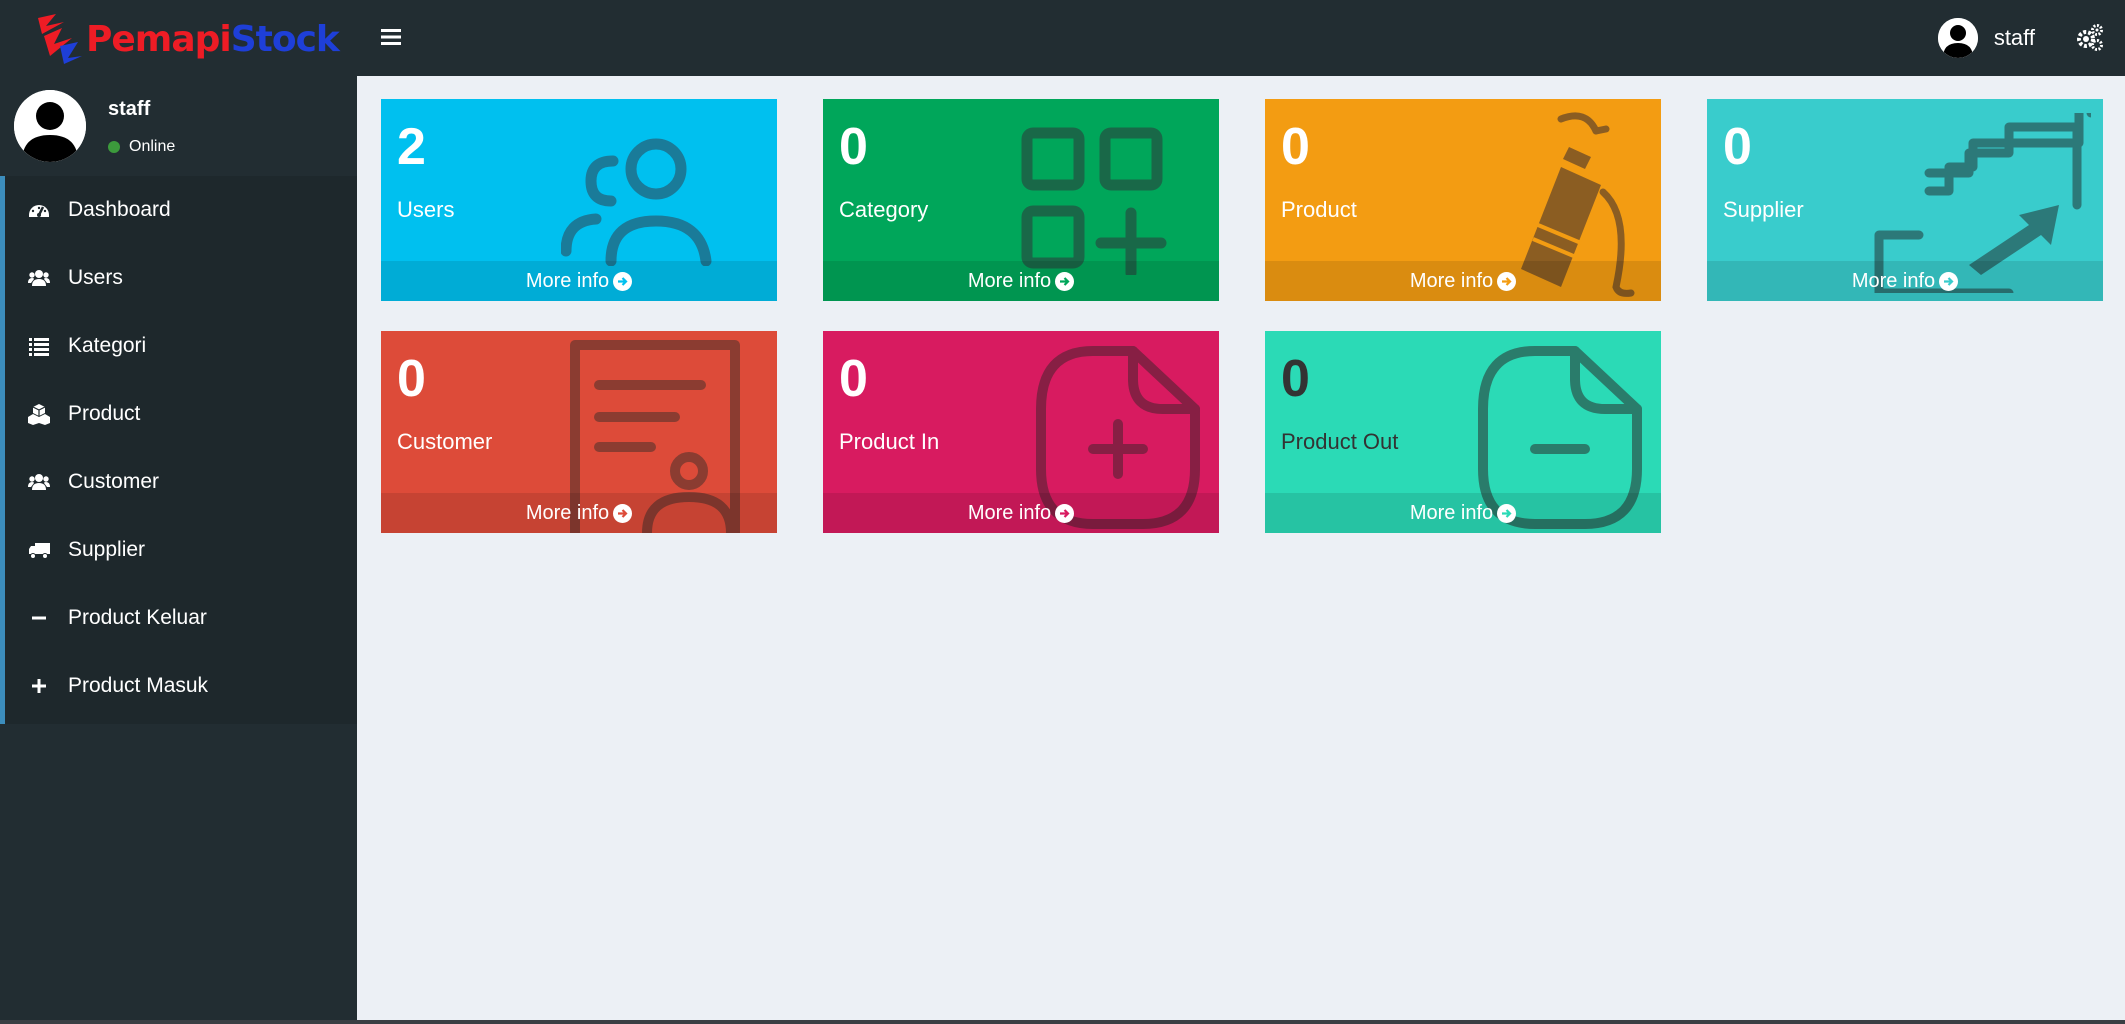 This screenshot has width=2125, height=1024. I want to click on brand-name-part1: Pemapi, so click(159, 39).